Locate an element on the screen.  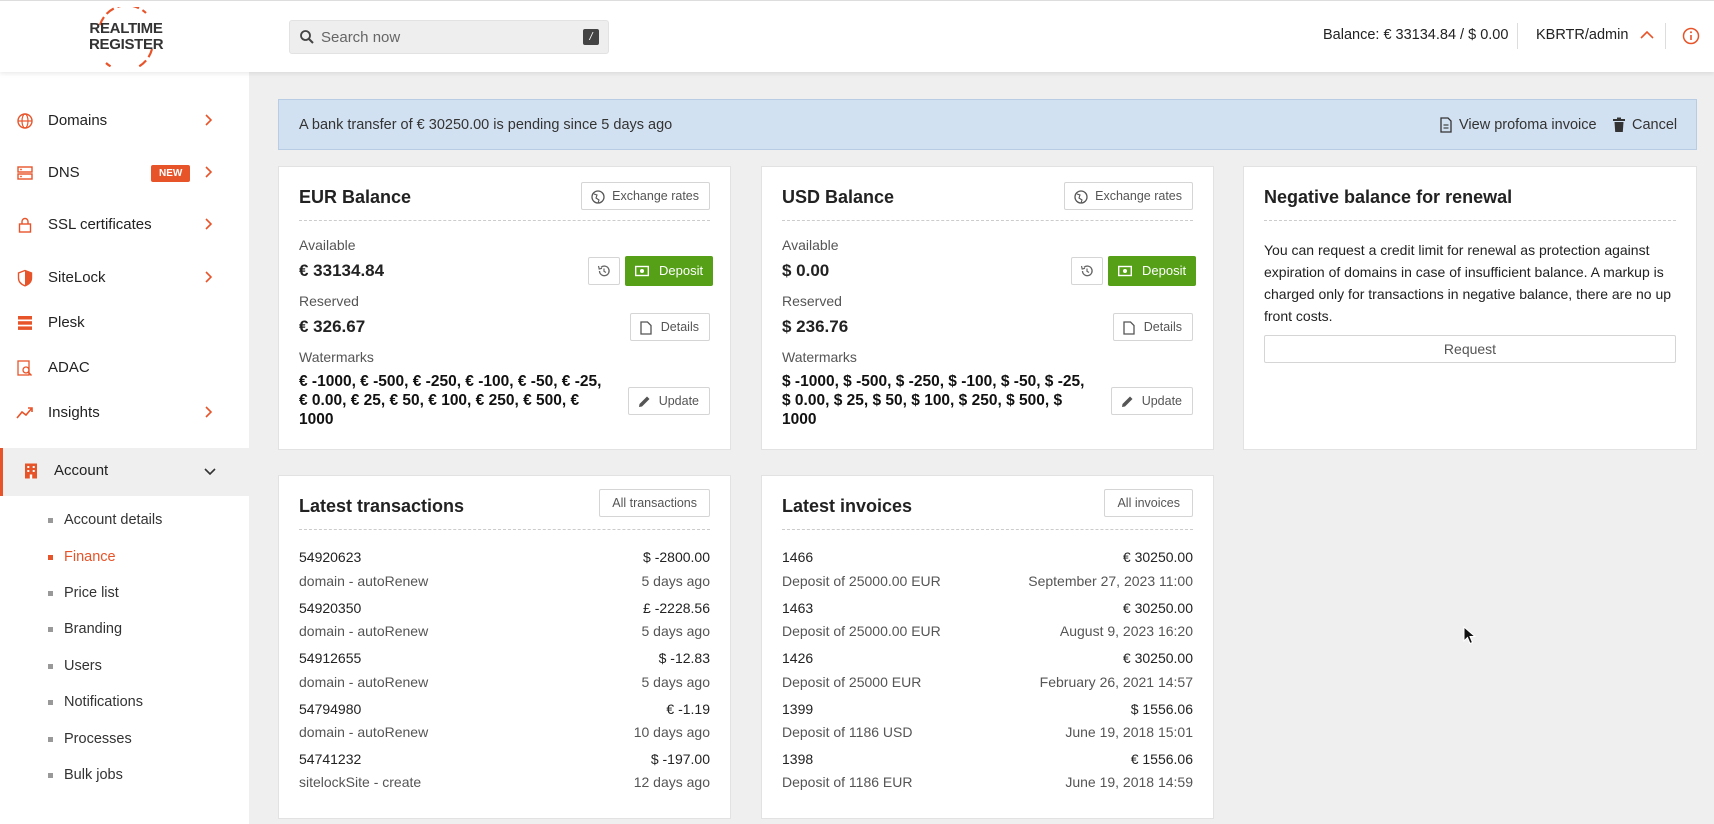
reserved-value: $ 236.76 is located at coordinates (815, 326).